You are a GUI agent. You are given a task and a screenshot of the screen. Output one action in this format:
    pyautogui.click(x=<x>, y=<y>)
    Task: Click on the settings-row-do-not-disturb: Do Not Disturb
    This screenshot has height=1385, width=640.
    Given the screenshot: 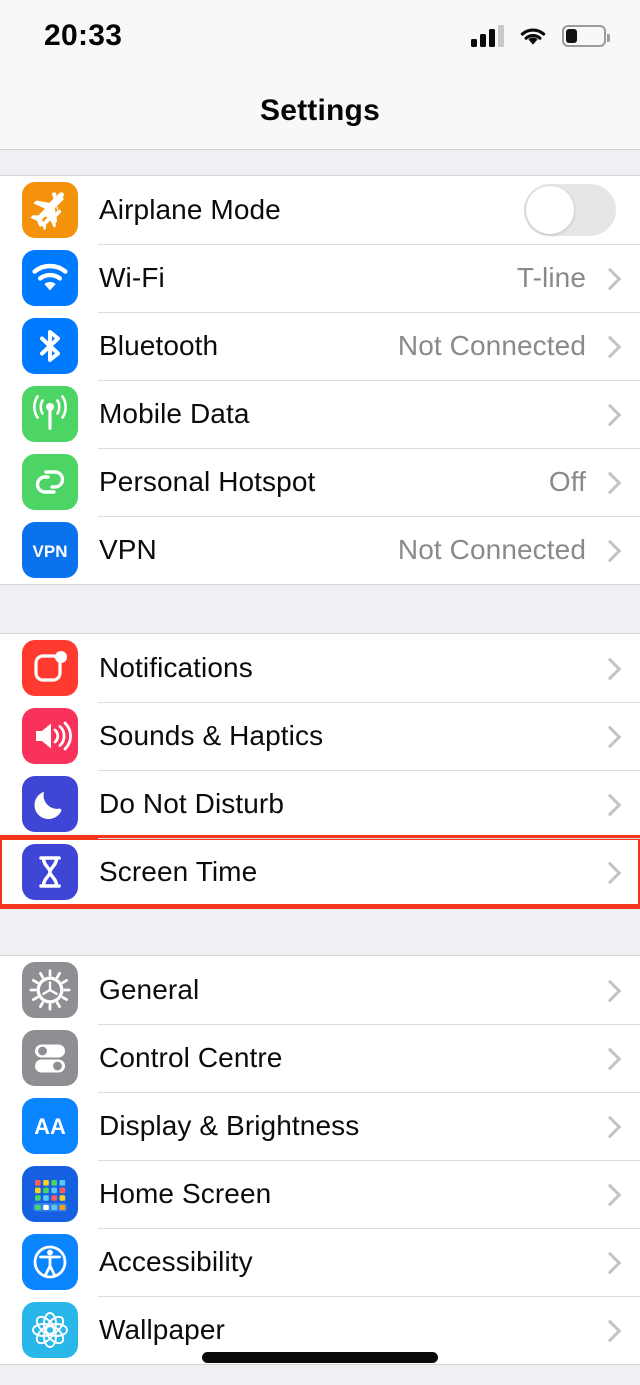 What is the action you would take?
    pyautogui.click(x=320, y=804)
    